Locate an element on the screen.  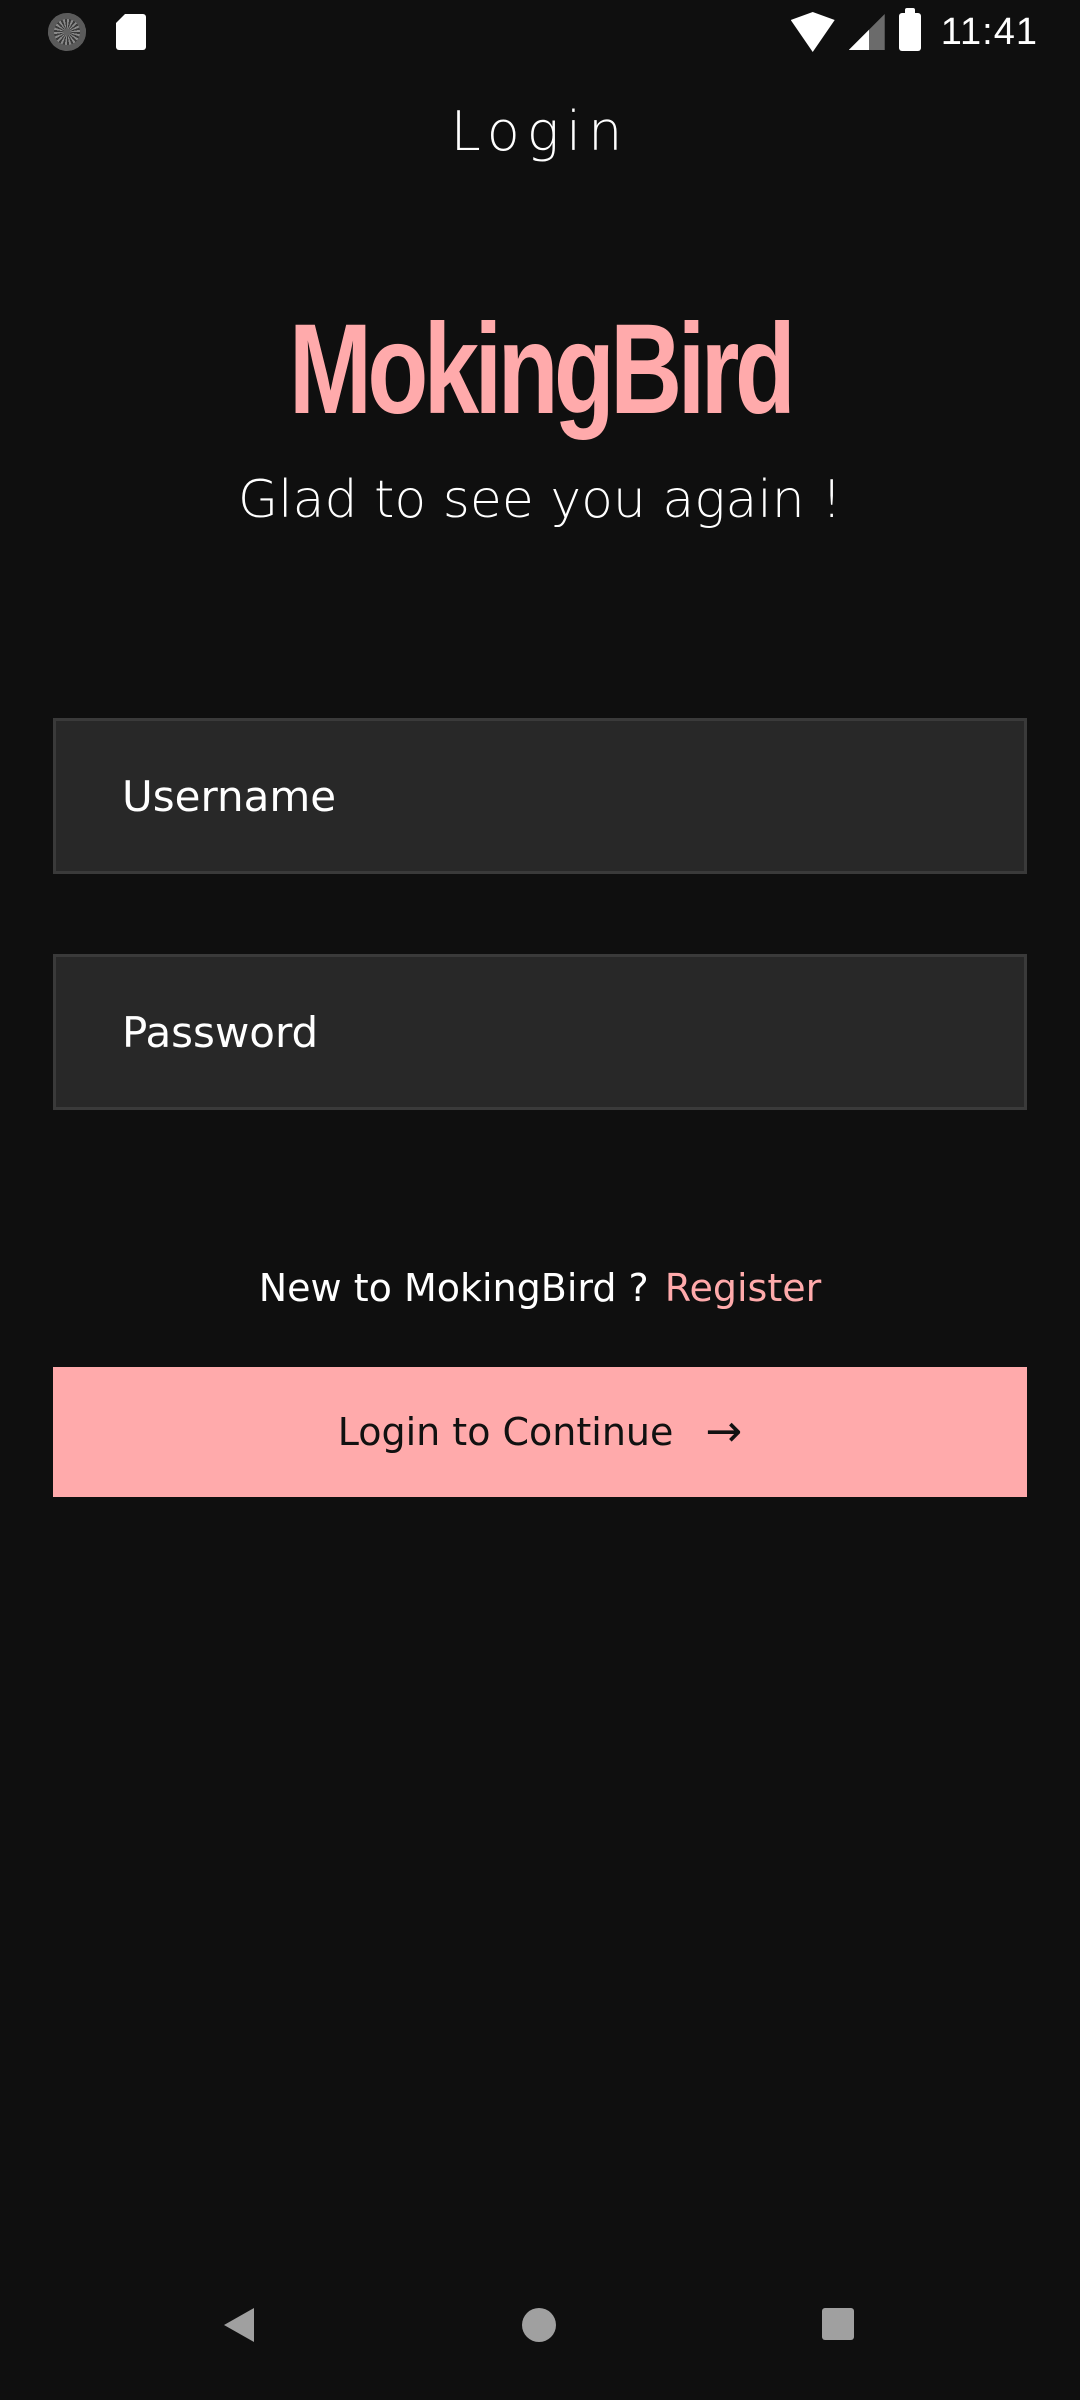
sd-card-icon is located at coordinates (131, 32).